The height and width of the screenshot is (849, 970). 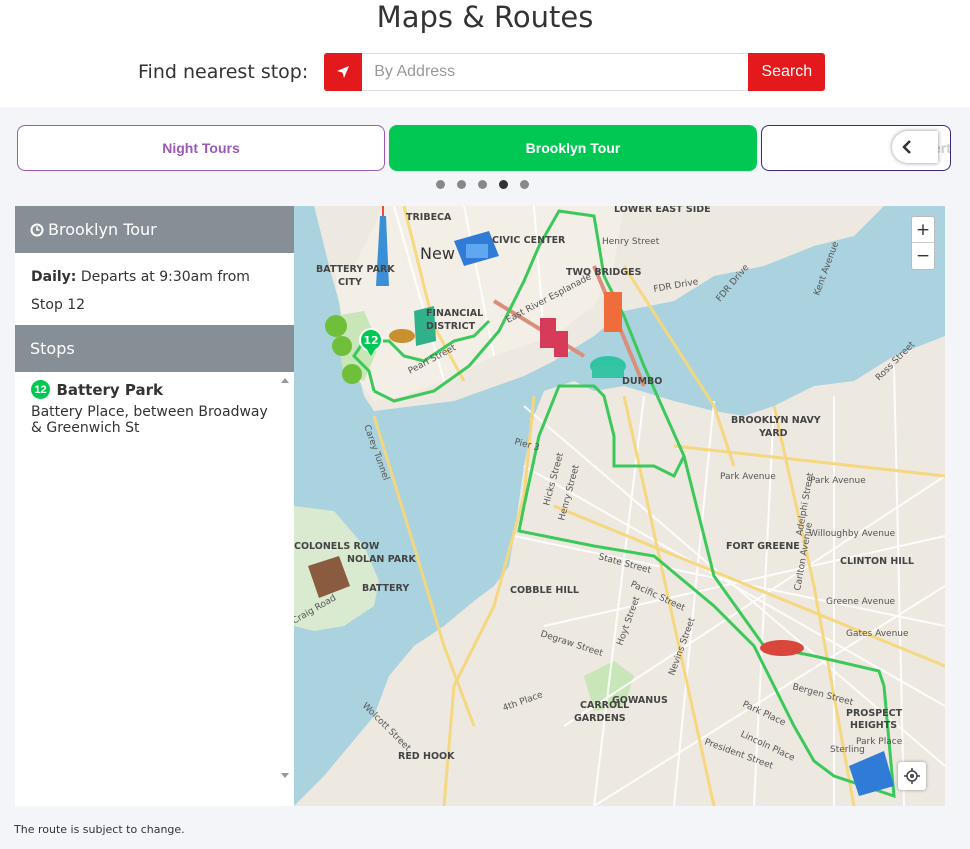 I want to click on landmark-carousel-icon, so click(x=608, y=367).